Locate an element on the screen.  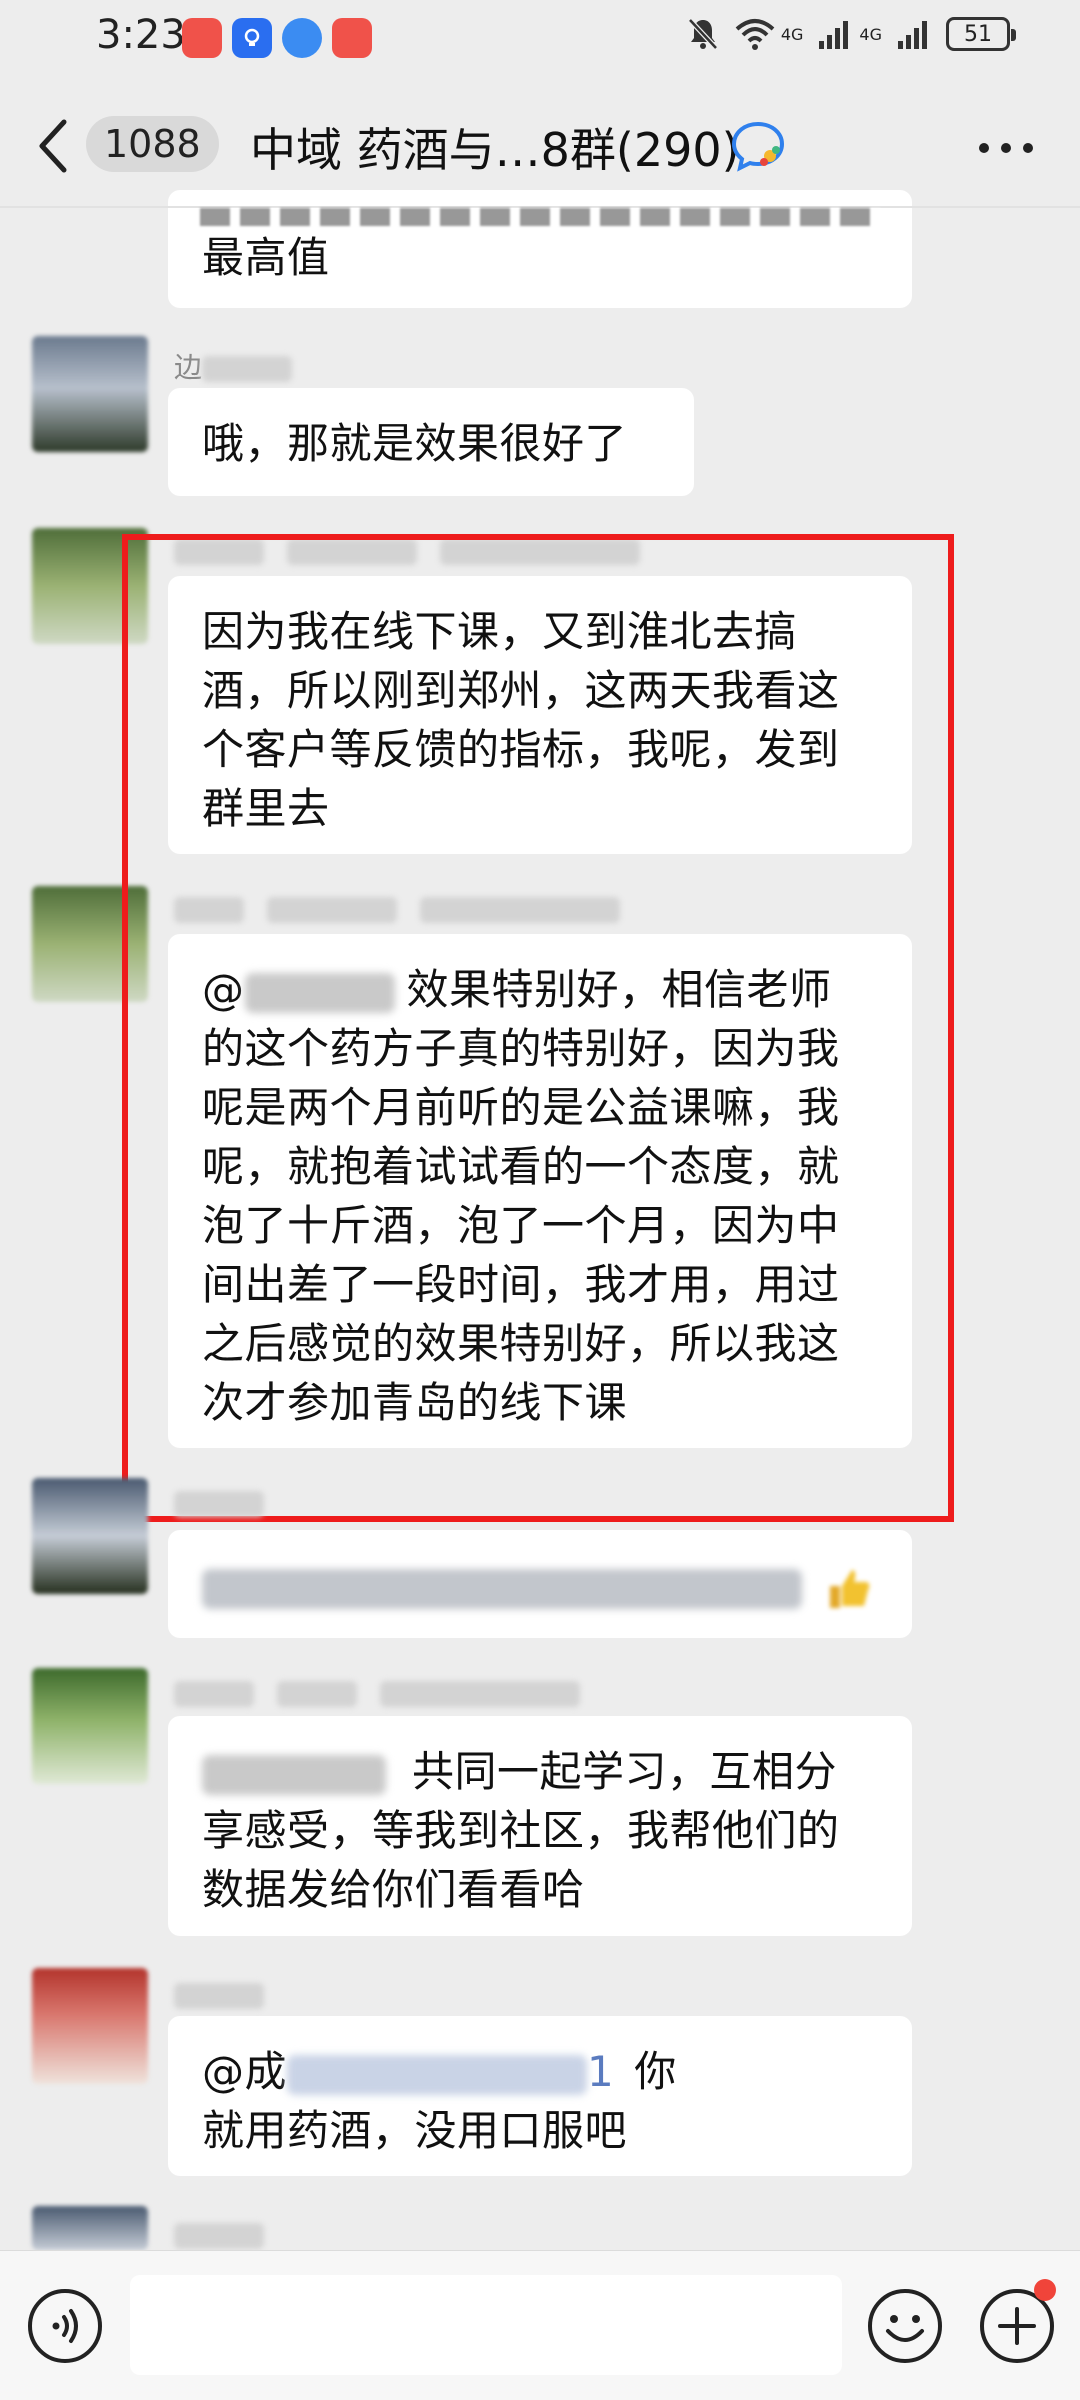
message-text: 你 is located at coordinates (655, 2071).